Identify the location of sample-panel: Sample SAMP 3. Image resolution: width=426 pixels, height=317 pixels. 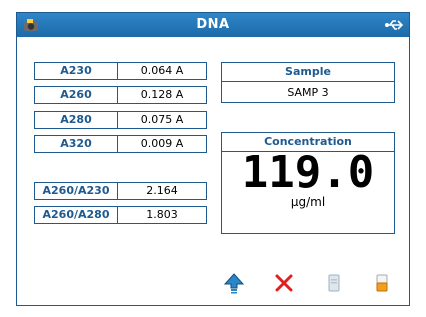
(308, 82).